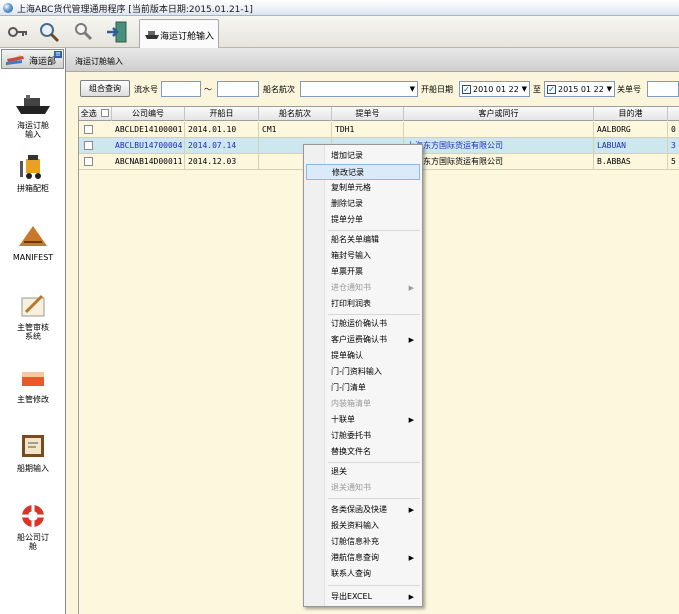  I want to click on menu-item-customs-docs-input: 报关资料输入, so click(363, 526).